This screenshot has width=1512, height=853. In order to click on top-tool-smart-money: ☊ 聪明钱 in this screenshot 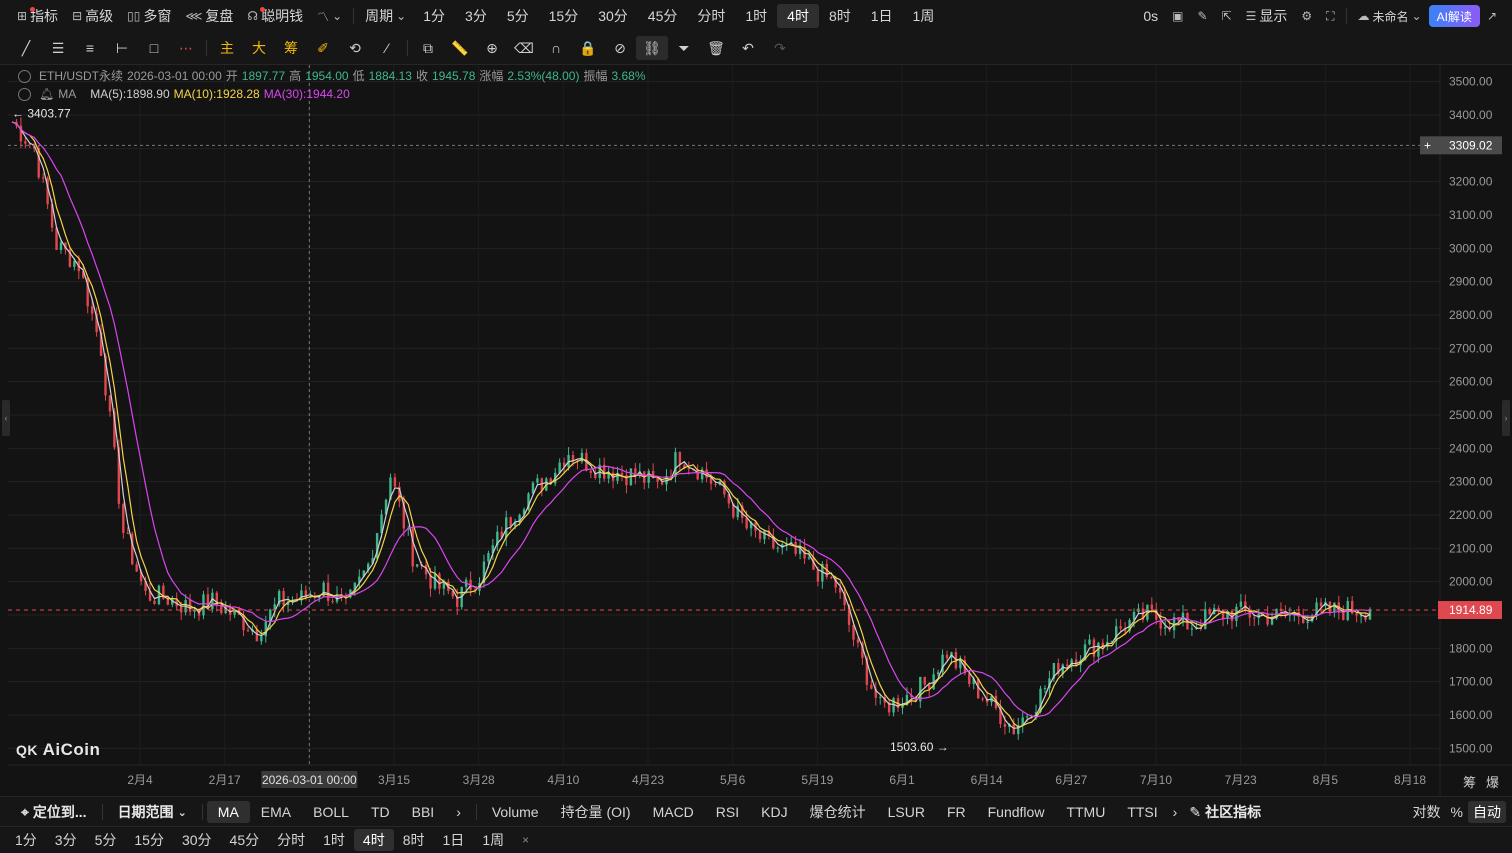, I will do `click(275, 16)`.